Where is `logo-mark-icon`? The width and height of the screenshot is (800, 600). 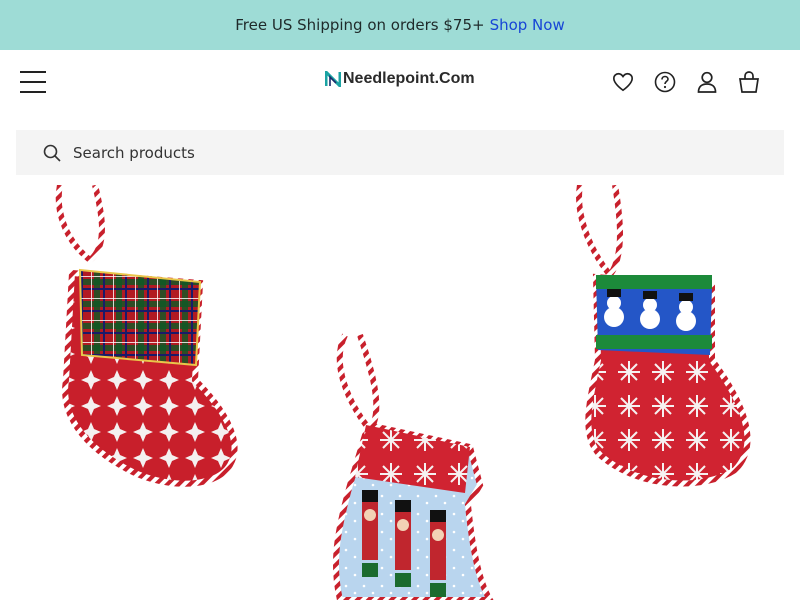
logo-mark-icon is located at coordinates (333, 79).